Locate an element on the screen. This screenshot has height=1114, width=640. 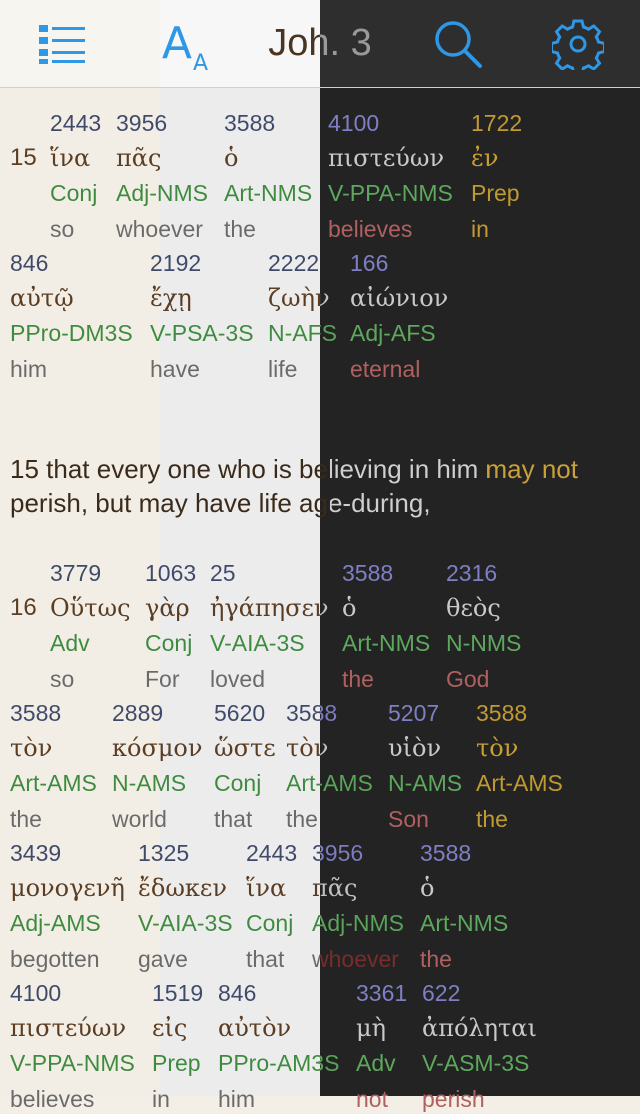
english-gloss: eternal is located at coordinates (385, 369).